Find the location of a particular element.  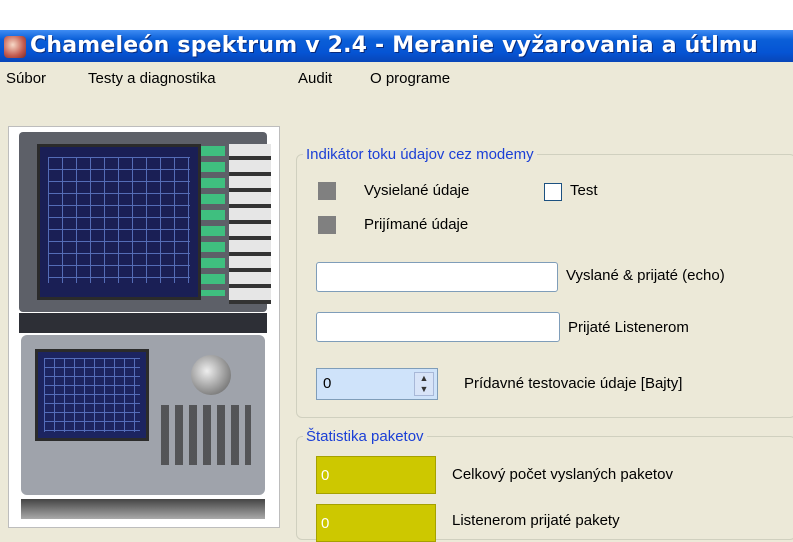

sent-packets-field: 0 is located at coordinates (376, 475).